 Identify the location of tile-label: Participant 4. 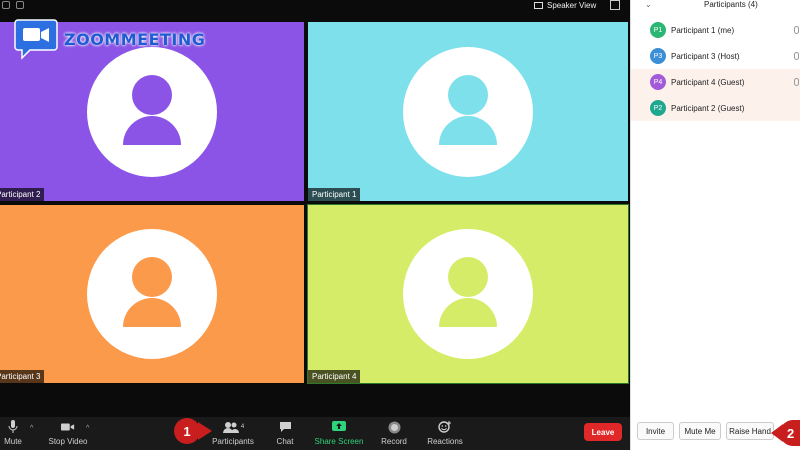
(334, 376).